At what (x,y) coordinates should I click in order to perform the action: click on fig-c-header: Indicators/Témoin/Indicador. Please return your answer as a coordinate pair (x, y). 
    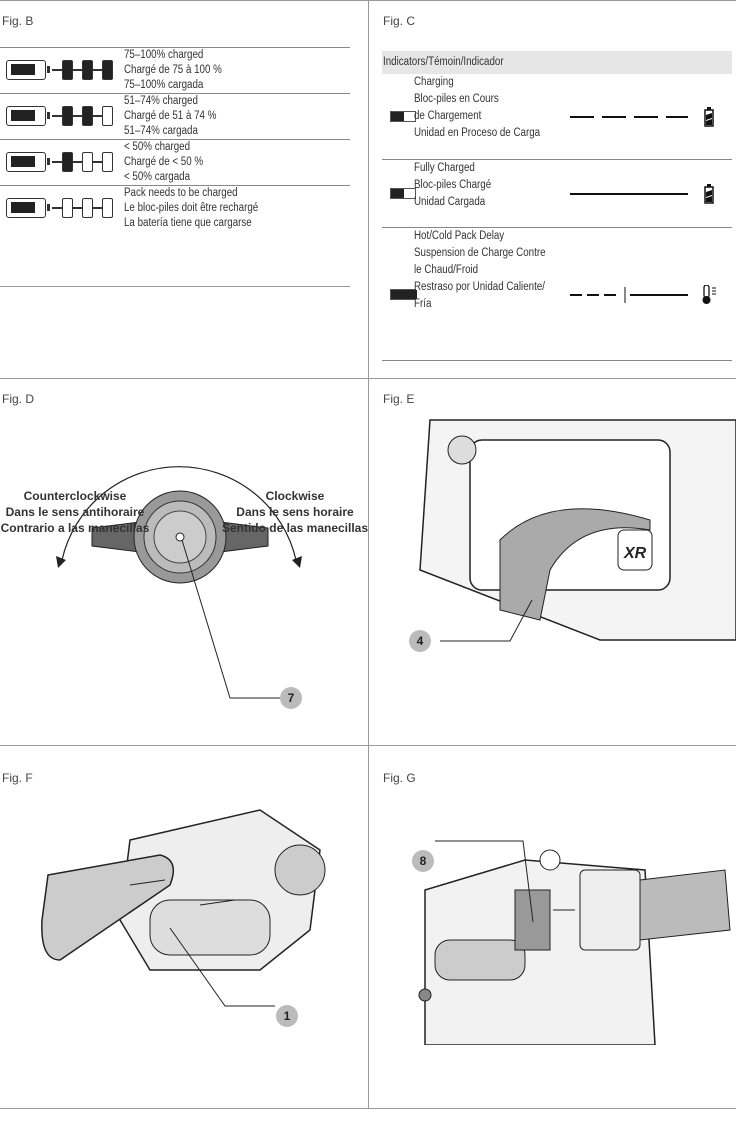
    Looking at the image, I should click on (557, 62).